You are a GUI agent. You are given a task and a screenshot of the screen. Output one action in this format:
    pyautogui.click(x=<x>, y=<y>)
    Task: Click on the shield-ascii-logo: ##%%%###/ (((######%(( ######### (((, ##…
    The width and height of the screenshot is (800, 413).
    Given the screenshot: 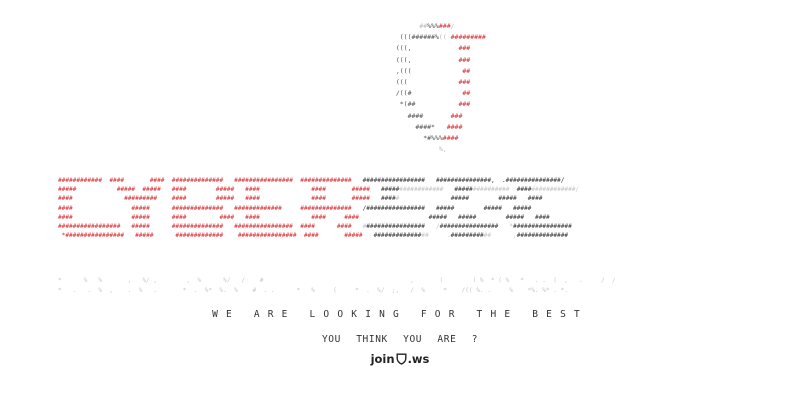 What is the action you would take?
    pyautogui.click(x=440, y=88)
    